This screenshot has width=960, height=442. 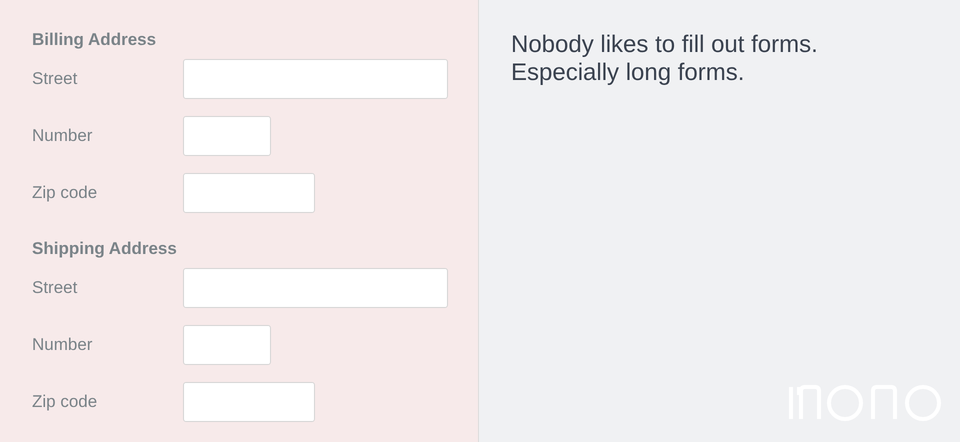 What do you see at coordinates (628, 73) in the screenshot?
I see `intro-text: Especially long forms.` at bounding box center [628, 73].